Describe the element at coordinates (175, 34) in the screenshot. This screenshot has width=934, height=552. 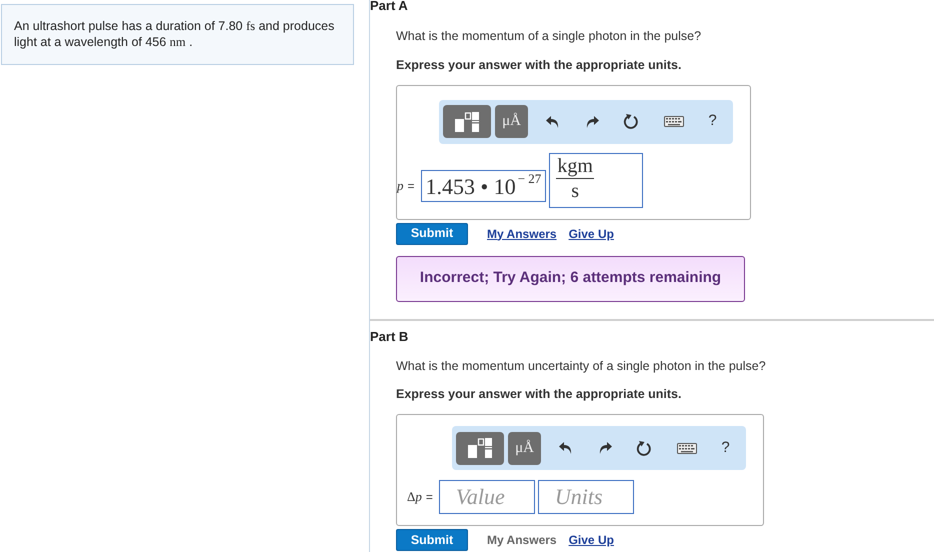
I see `problem-statement: An ultrashort pulse has a duration of 7.80 fs and produces light at a wavelength of 456 nm .` at that location.